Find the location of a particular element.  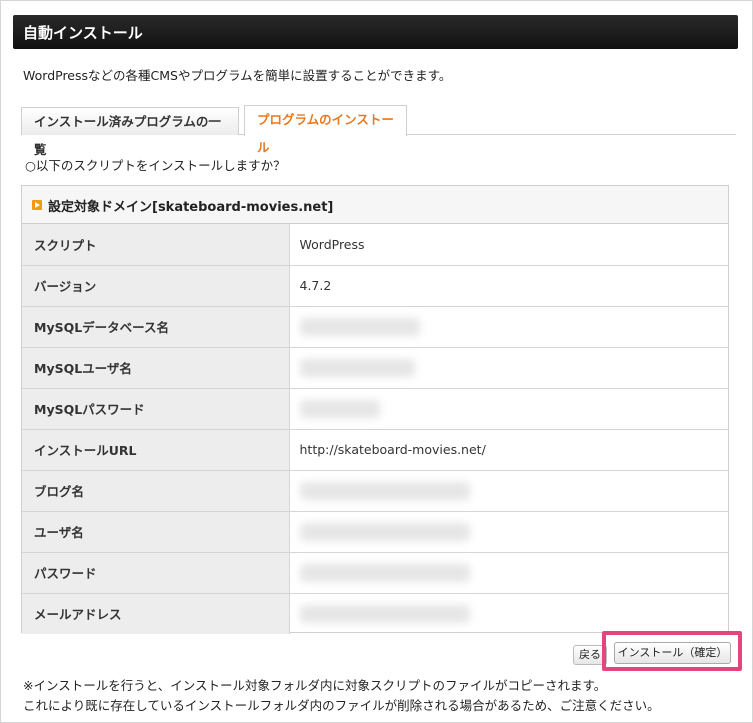

page-title: 自動インストール is located at coordinates (83, 33).